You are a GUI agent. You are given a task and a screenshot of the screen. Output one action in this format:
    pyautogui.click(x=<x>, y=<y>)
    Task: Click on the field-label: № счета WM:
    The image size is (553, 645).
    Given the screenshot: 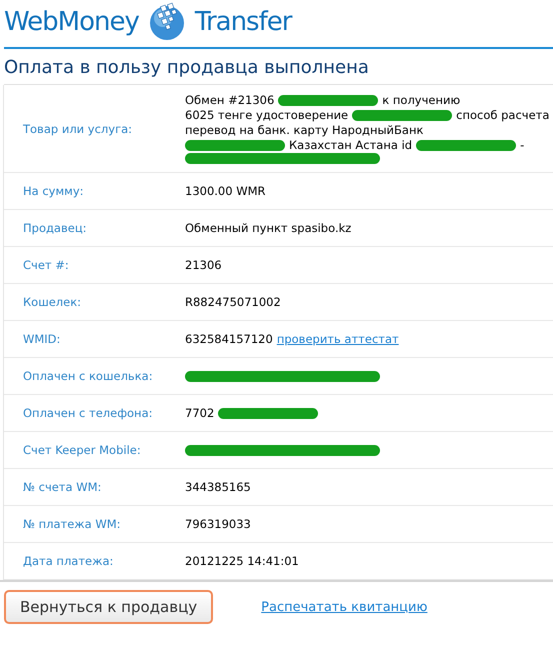 What is the action you would take?
    pyautogui.click(x=62, y=487)
    